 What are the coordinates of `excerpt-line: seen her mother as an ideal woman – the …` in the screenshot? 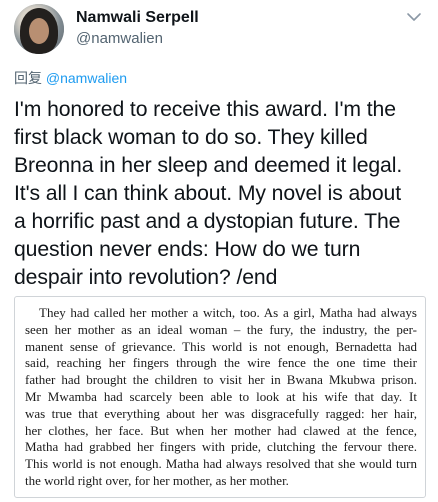 It's located at (221, 329).